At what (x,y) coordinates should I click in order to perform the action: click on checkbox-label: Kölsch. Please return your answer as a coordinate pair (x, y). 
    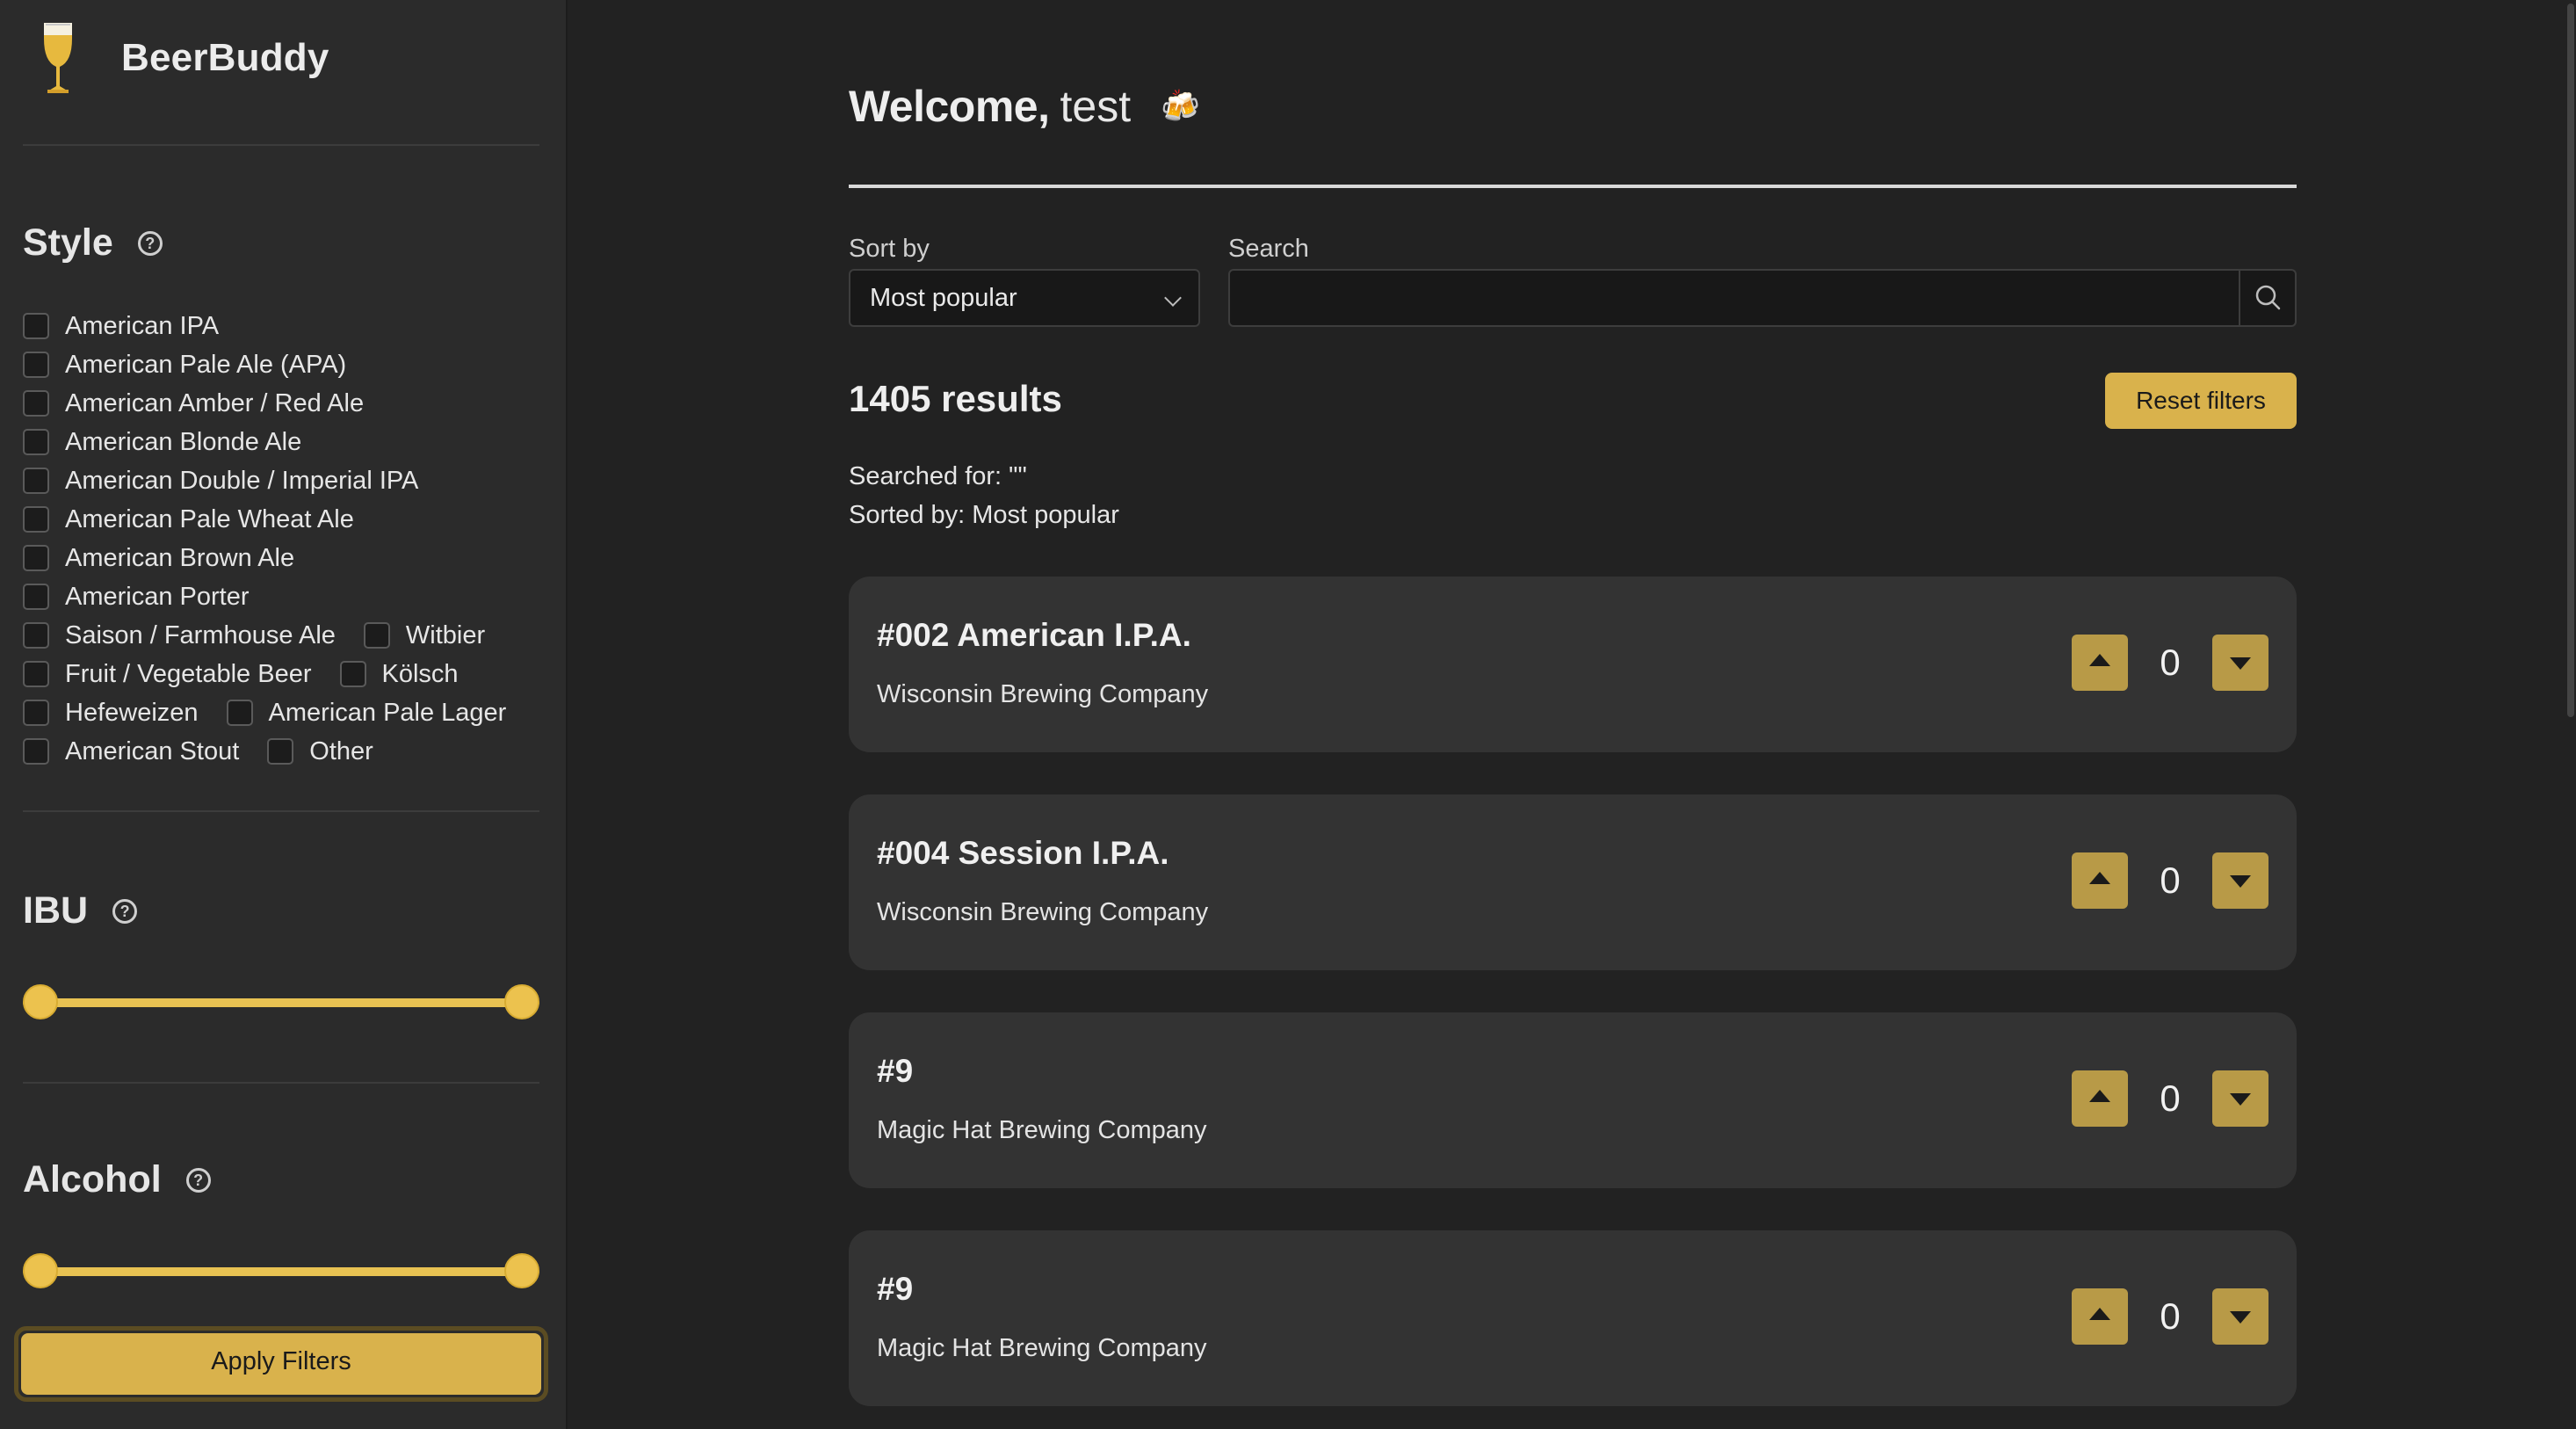
    Looking at the image, I should click on (420, 673).